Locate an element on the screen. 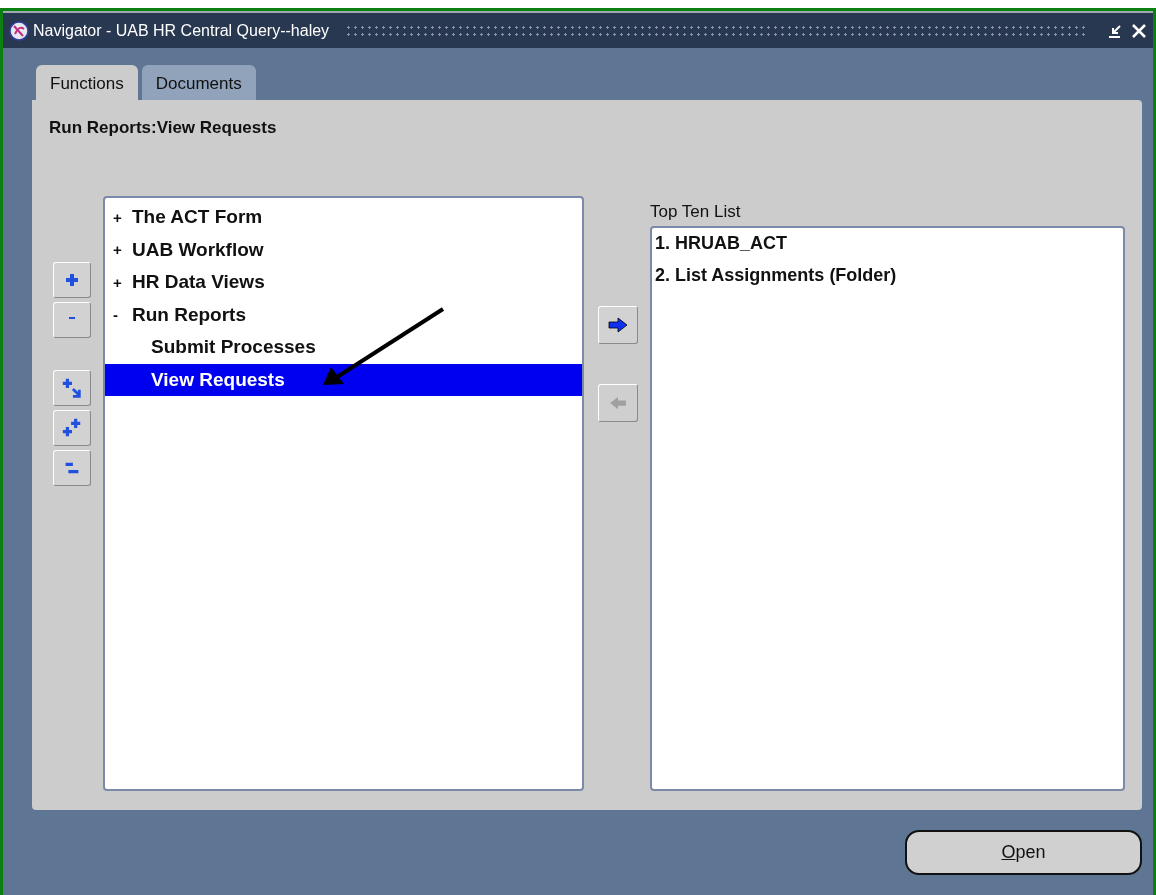  add-button is located at coordinates (618, 325).